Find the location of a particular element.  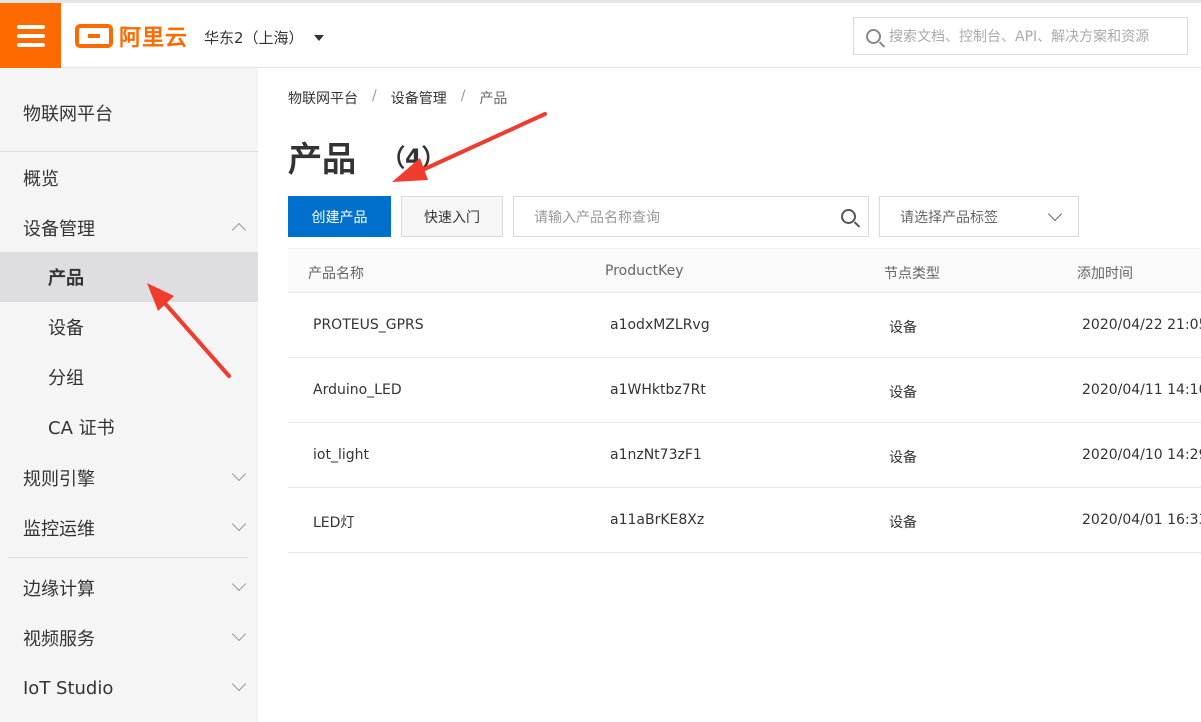

product-search-placeholder: 请输入产品名称查询 is located at coordinates (597, 217).